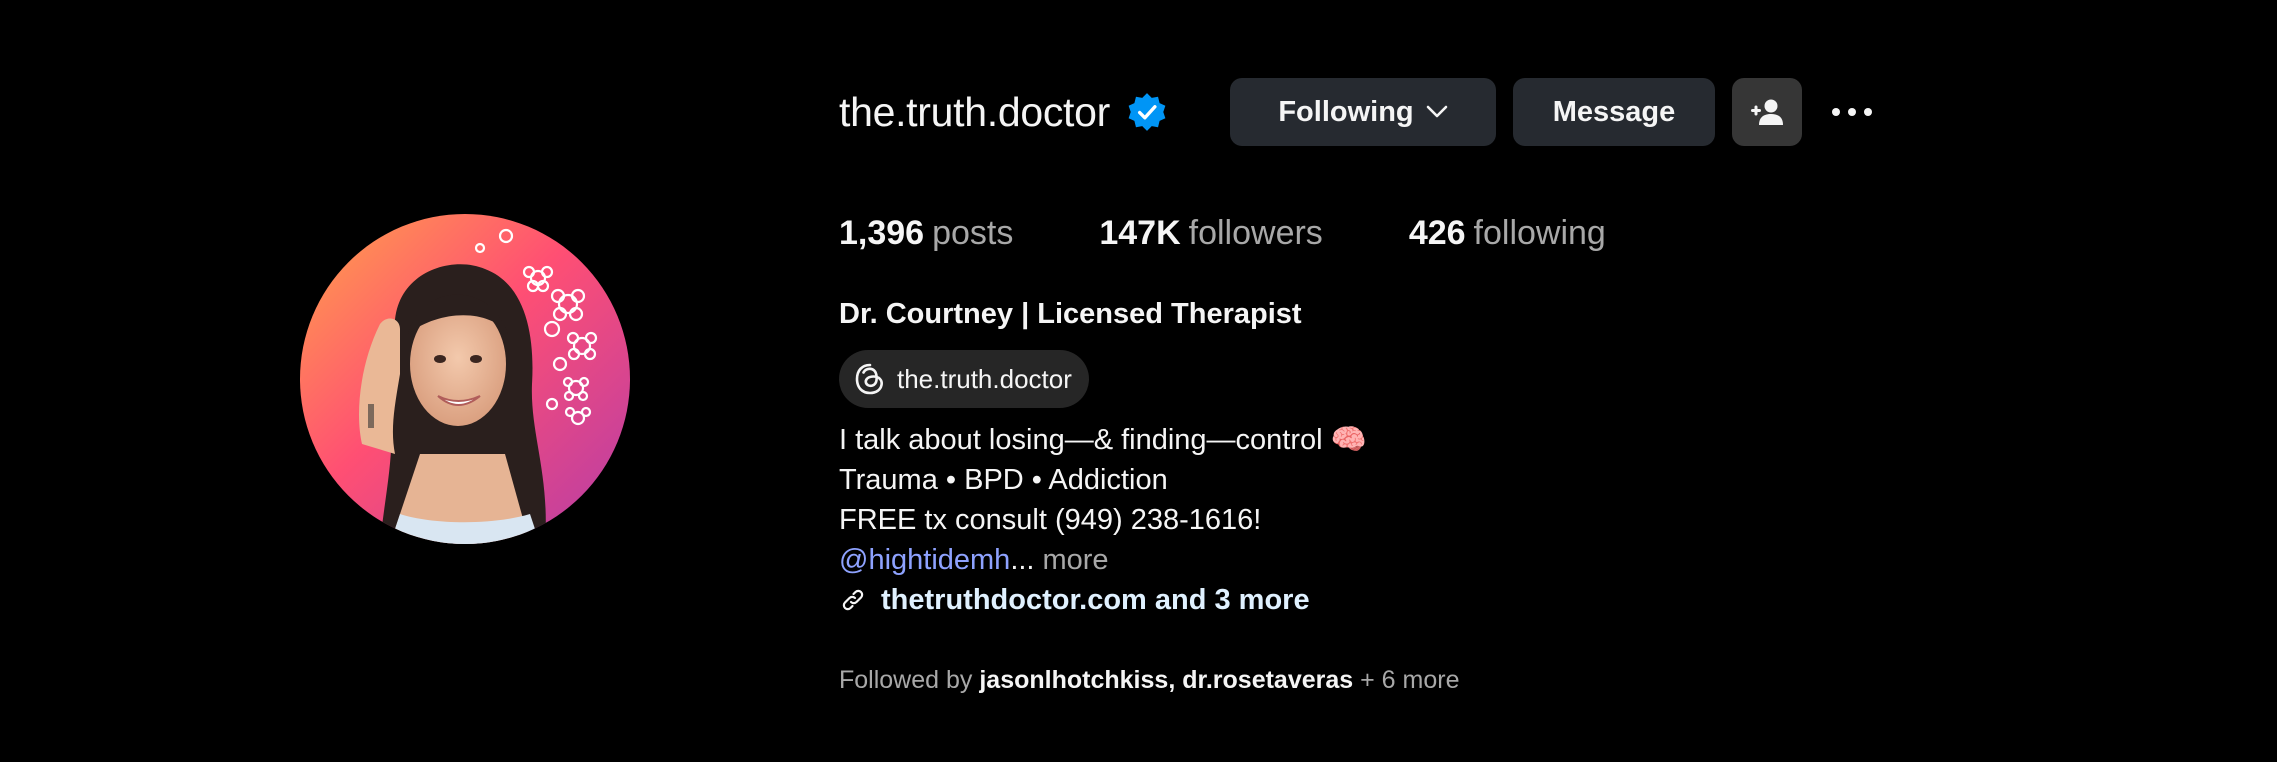 This screenshot has width=2277, height=762. What do you see at coordinates (1147, 112) in the screenshot?
I see `verified-badge-icon` at bounding box center [1147, 112].